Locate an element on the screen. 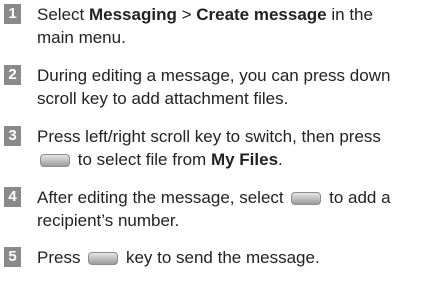 Image resolution: width=430 pixels, height=297 pixels. step-number-badge: 3 is located at coordinates (12, 136).